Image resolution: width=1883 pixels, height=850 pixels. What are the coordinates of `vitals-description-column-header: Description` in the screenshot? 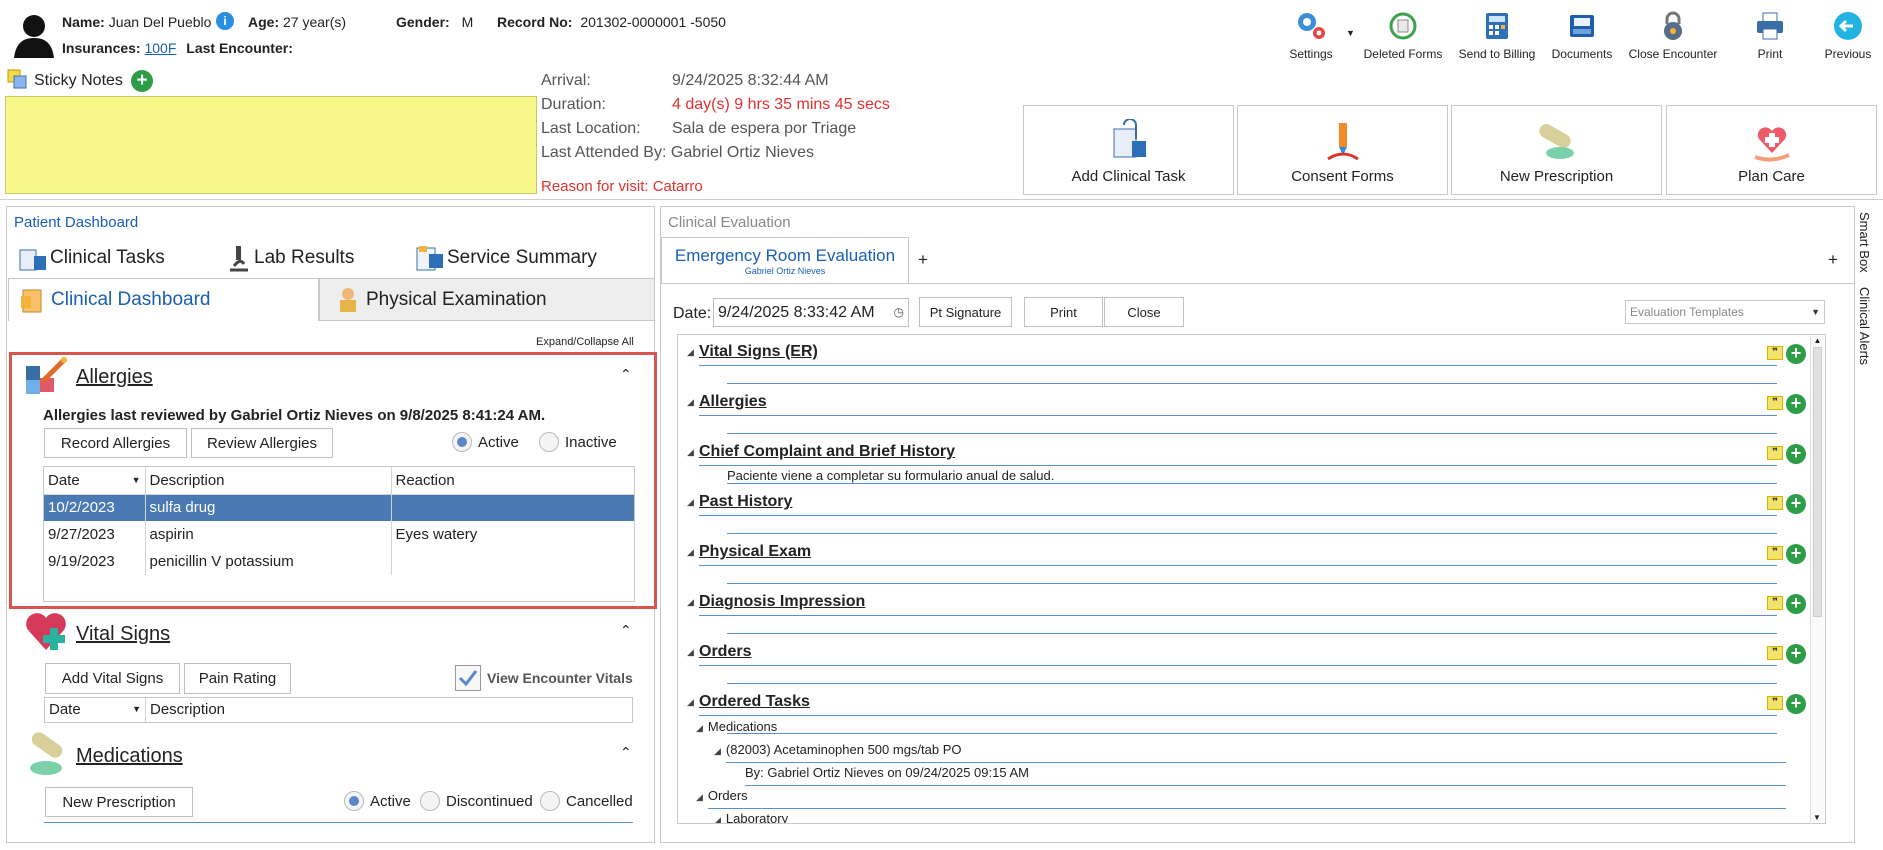 It's located at (187, 710).